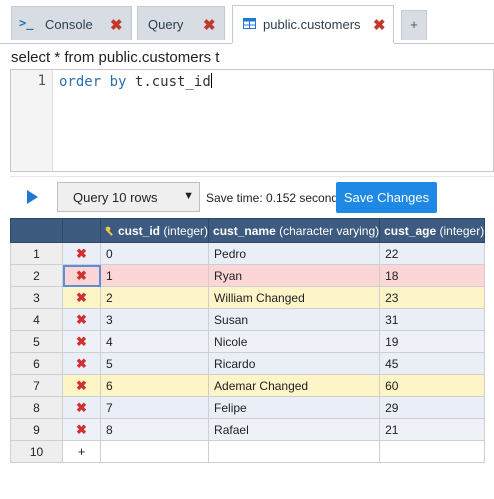 This screenshot has width=494, height=499. Describe the element at coordinates (154, 407) in the screenshot. I see `cell-cust-id: 7` at that location.